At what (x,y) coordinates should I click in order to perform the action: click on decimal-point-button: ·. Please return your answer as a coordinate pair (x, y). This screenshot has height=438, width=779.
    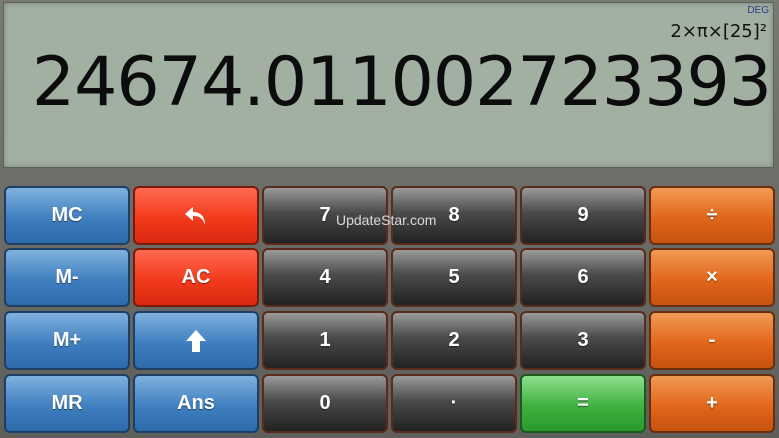
    Looking at the image, I should click on (454, 403).